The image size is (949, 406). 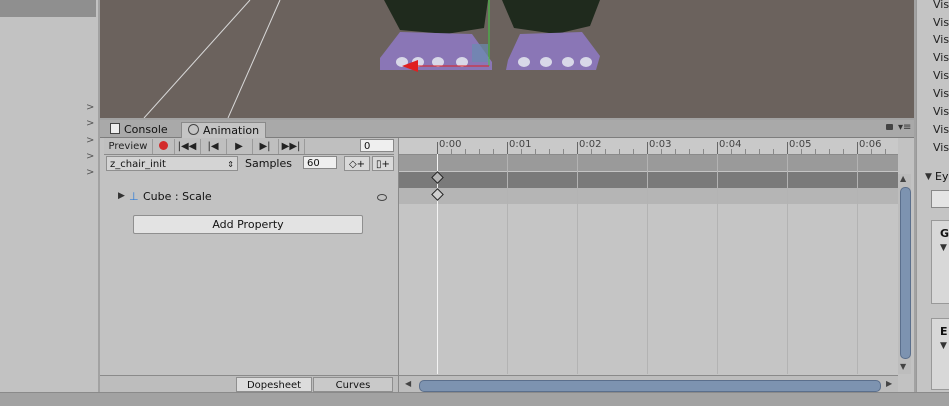 What do you see at coordinates (230, 164) in the screenshot?
I see `dropdown-arrow-icon: ⇕` at bounding box center [230, 164].